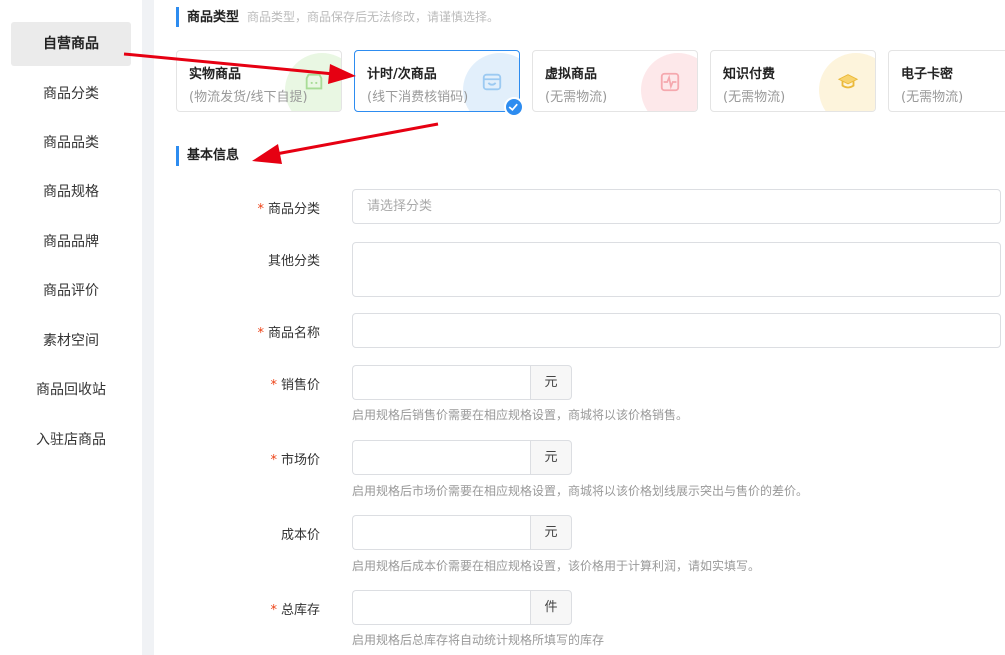 The image size is (1005, 655). I want to click on card-title: 实物商品, so click(215, 74).